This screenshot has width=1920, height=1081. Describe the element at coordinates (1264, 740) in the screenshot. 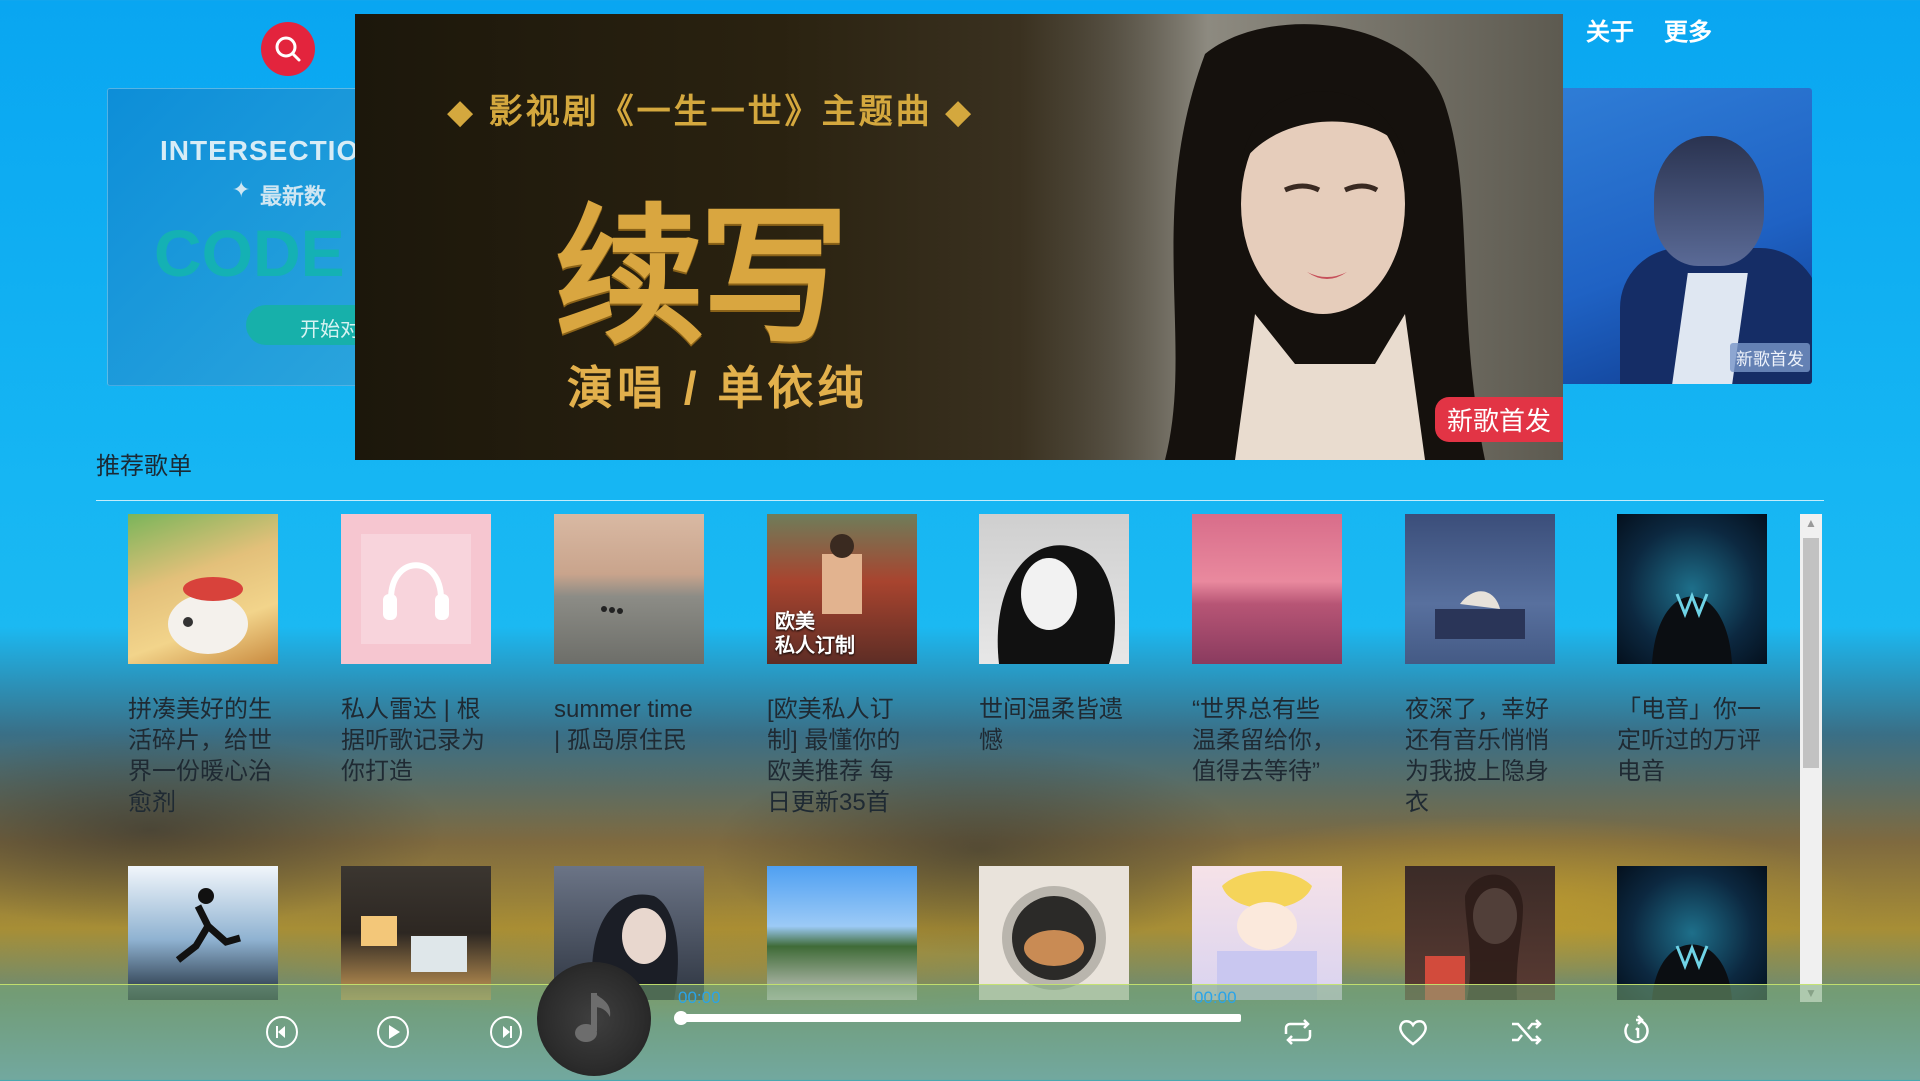

I see `playlist-title: “世界总有些温柔留给你，值得去等待”` at that location.